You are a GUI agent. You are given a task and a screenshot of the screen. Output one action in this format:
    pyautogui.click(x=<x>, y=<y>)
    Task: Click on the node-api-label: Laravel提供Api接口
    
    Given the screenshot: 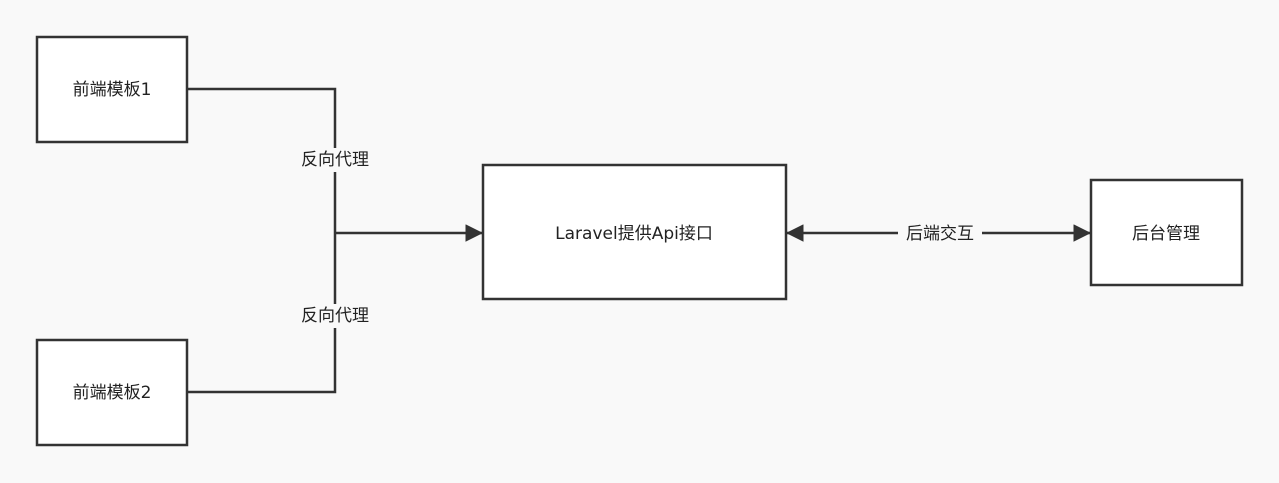 What is the action you would take?
    pyautogui.click(x=634, y=234)
    